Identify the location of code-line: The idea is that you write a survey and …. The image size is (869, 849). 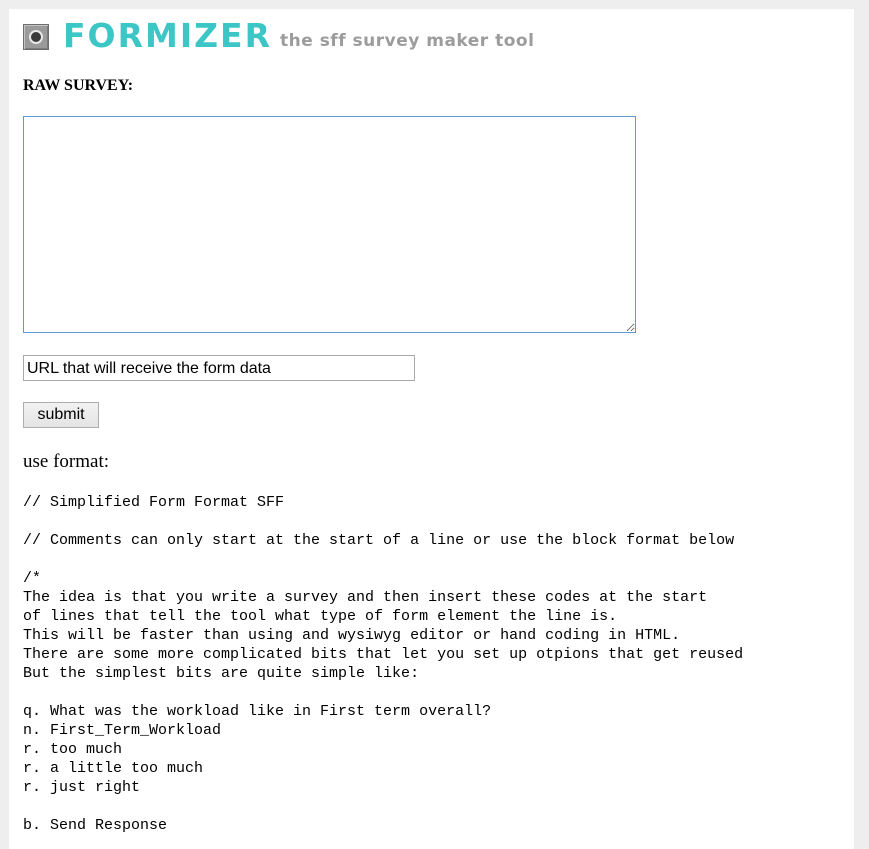
(365, 597).